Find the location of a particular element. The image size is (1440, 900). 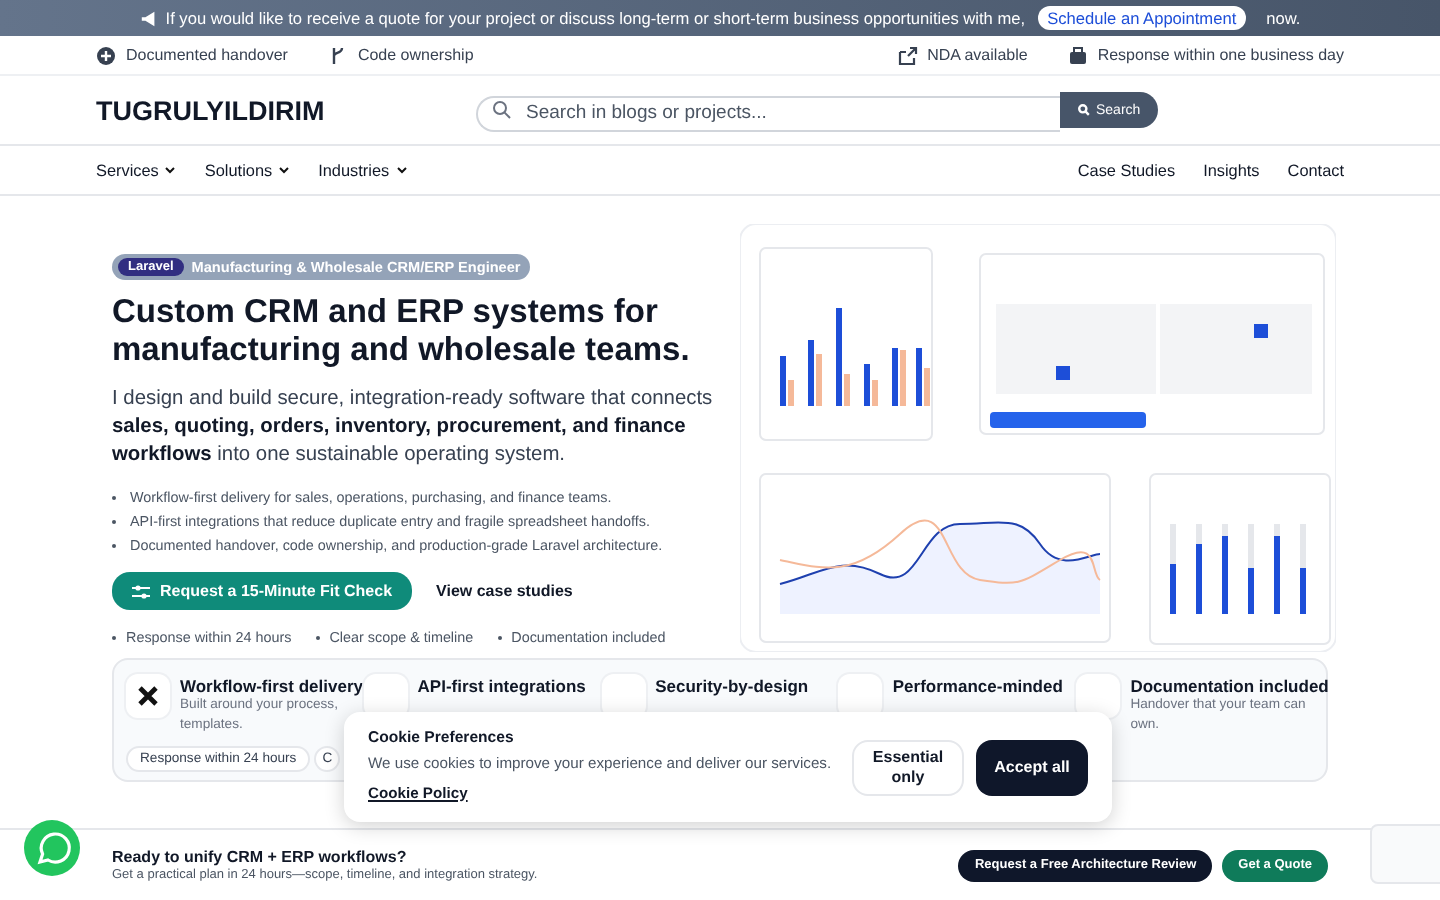

floating-widget is located at coordinates (1405, 854).